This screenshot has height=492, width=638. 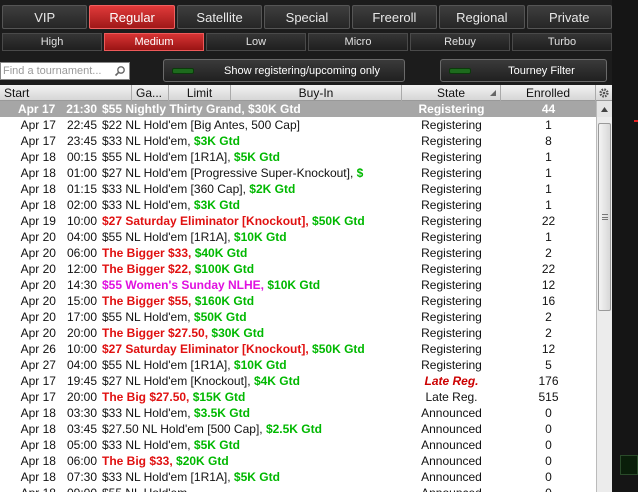 What do you see at coordinates (358, 42) in the screenshot?
I see `speed-tab-micro: Micro` at bounding box center [358, 42].